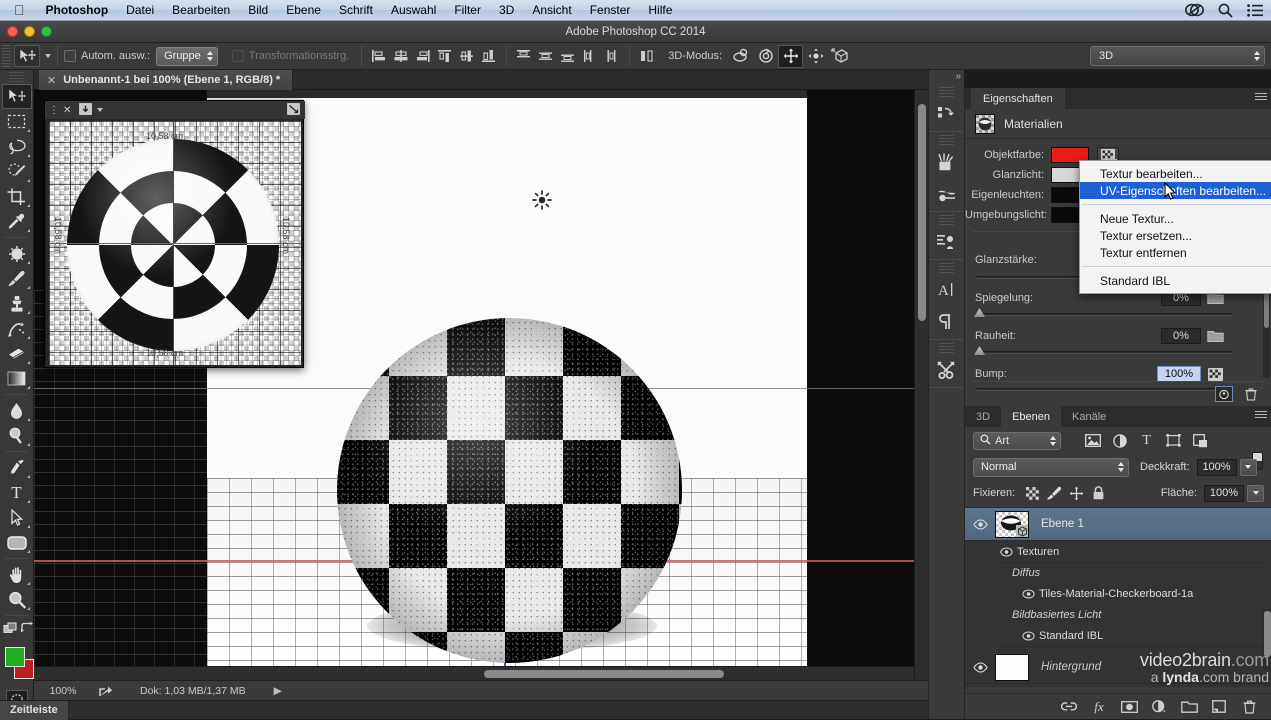  Describe the element at coordinates (1118, 524) in the screenshot. I see `table-row: Ebene 1` at that location.